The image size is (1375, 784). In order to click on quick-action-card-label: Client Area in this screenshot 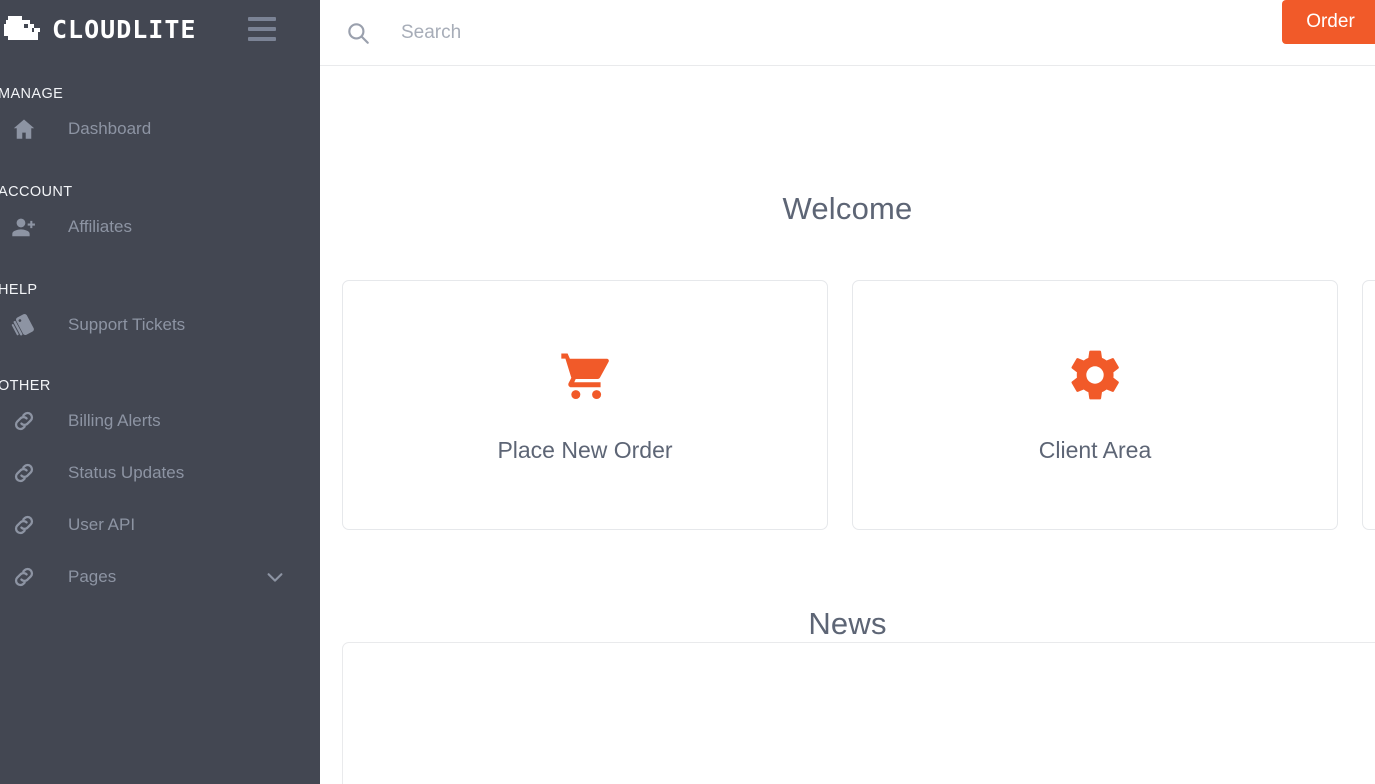, I will do `click(1095, 450)`.